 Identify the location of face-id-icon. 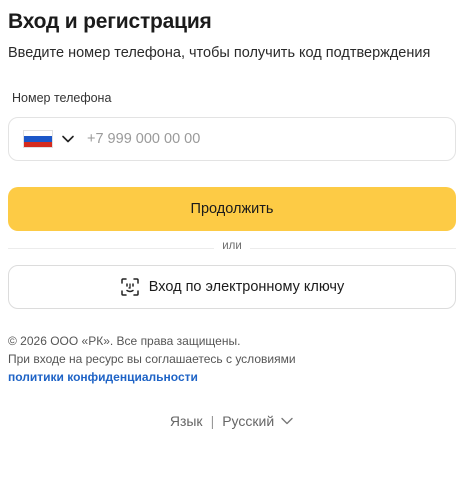
(130, 287).